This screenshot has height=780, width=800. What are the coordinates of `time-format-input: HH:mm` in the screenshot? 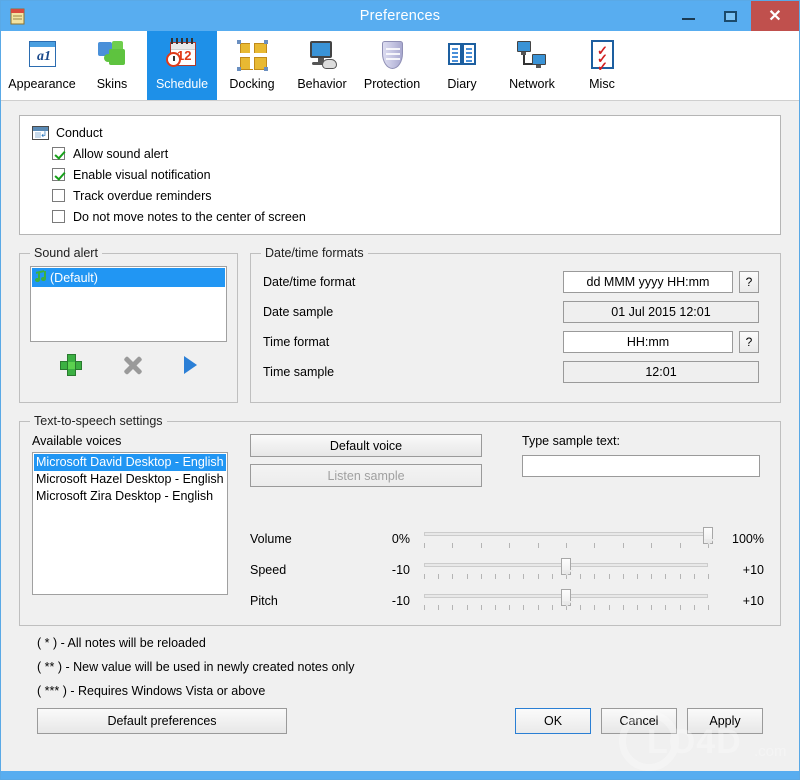 It's located at (648, 342).